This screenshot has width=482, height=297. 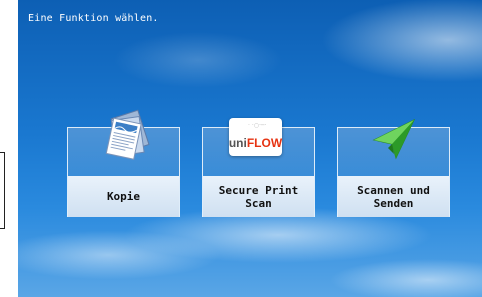 I want to click on tile-scannen-senden-label: Scannen und Senden, so click(x=393, y=196).